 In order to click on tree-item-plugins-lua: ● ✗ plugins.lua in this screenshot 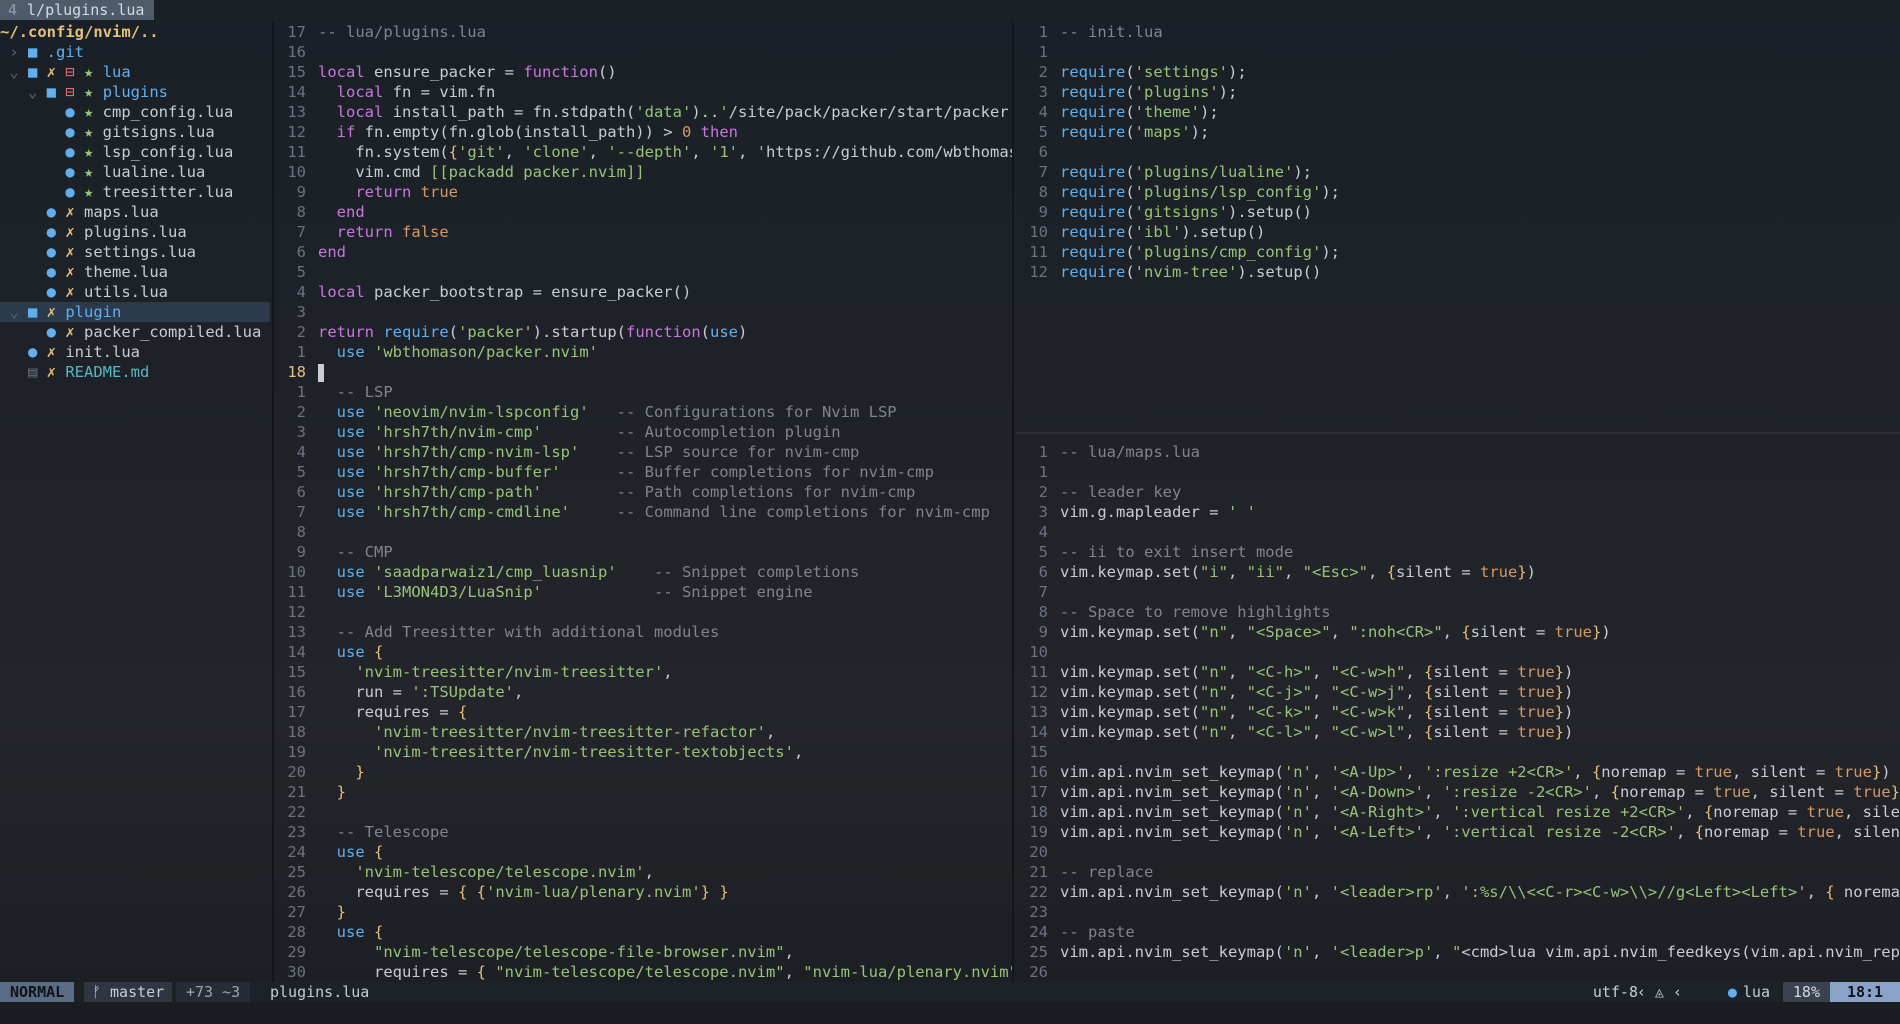, I will do `click(135, 232)`.